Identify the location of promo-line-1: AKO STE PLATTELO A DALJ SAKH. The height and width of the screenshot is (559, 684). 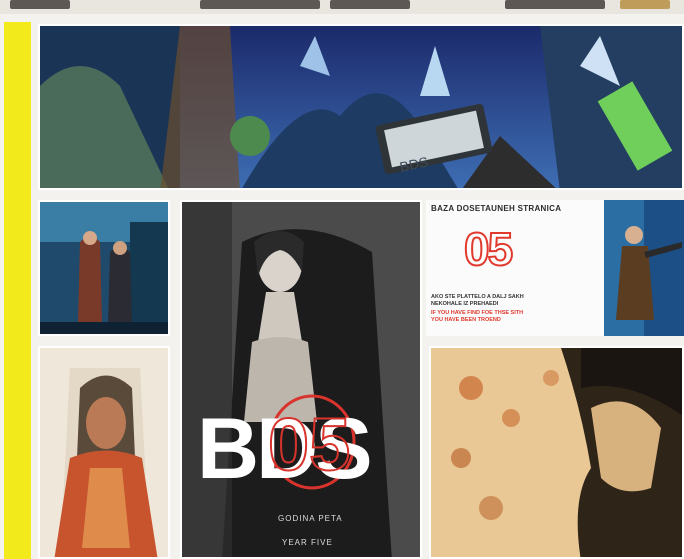
(477, 297).